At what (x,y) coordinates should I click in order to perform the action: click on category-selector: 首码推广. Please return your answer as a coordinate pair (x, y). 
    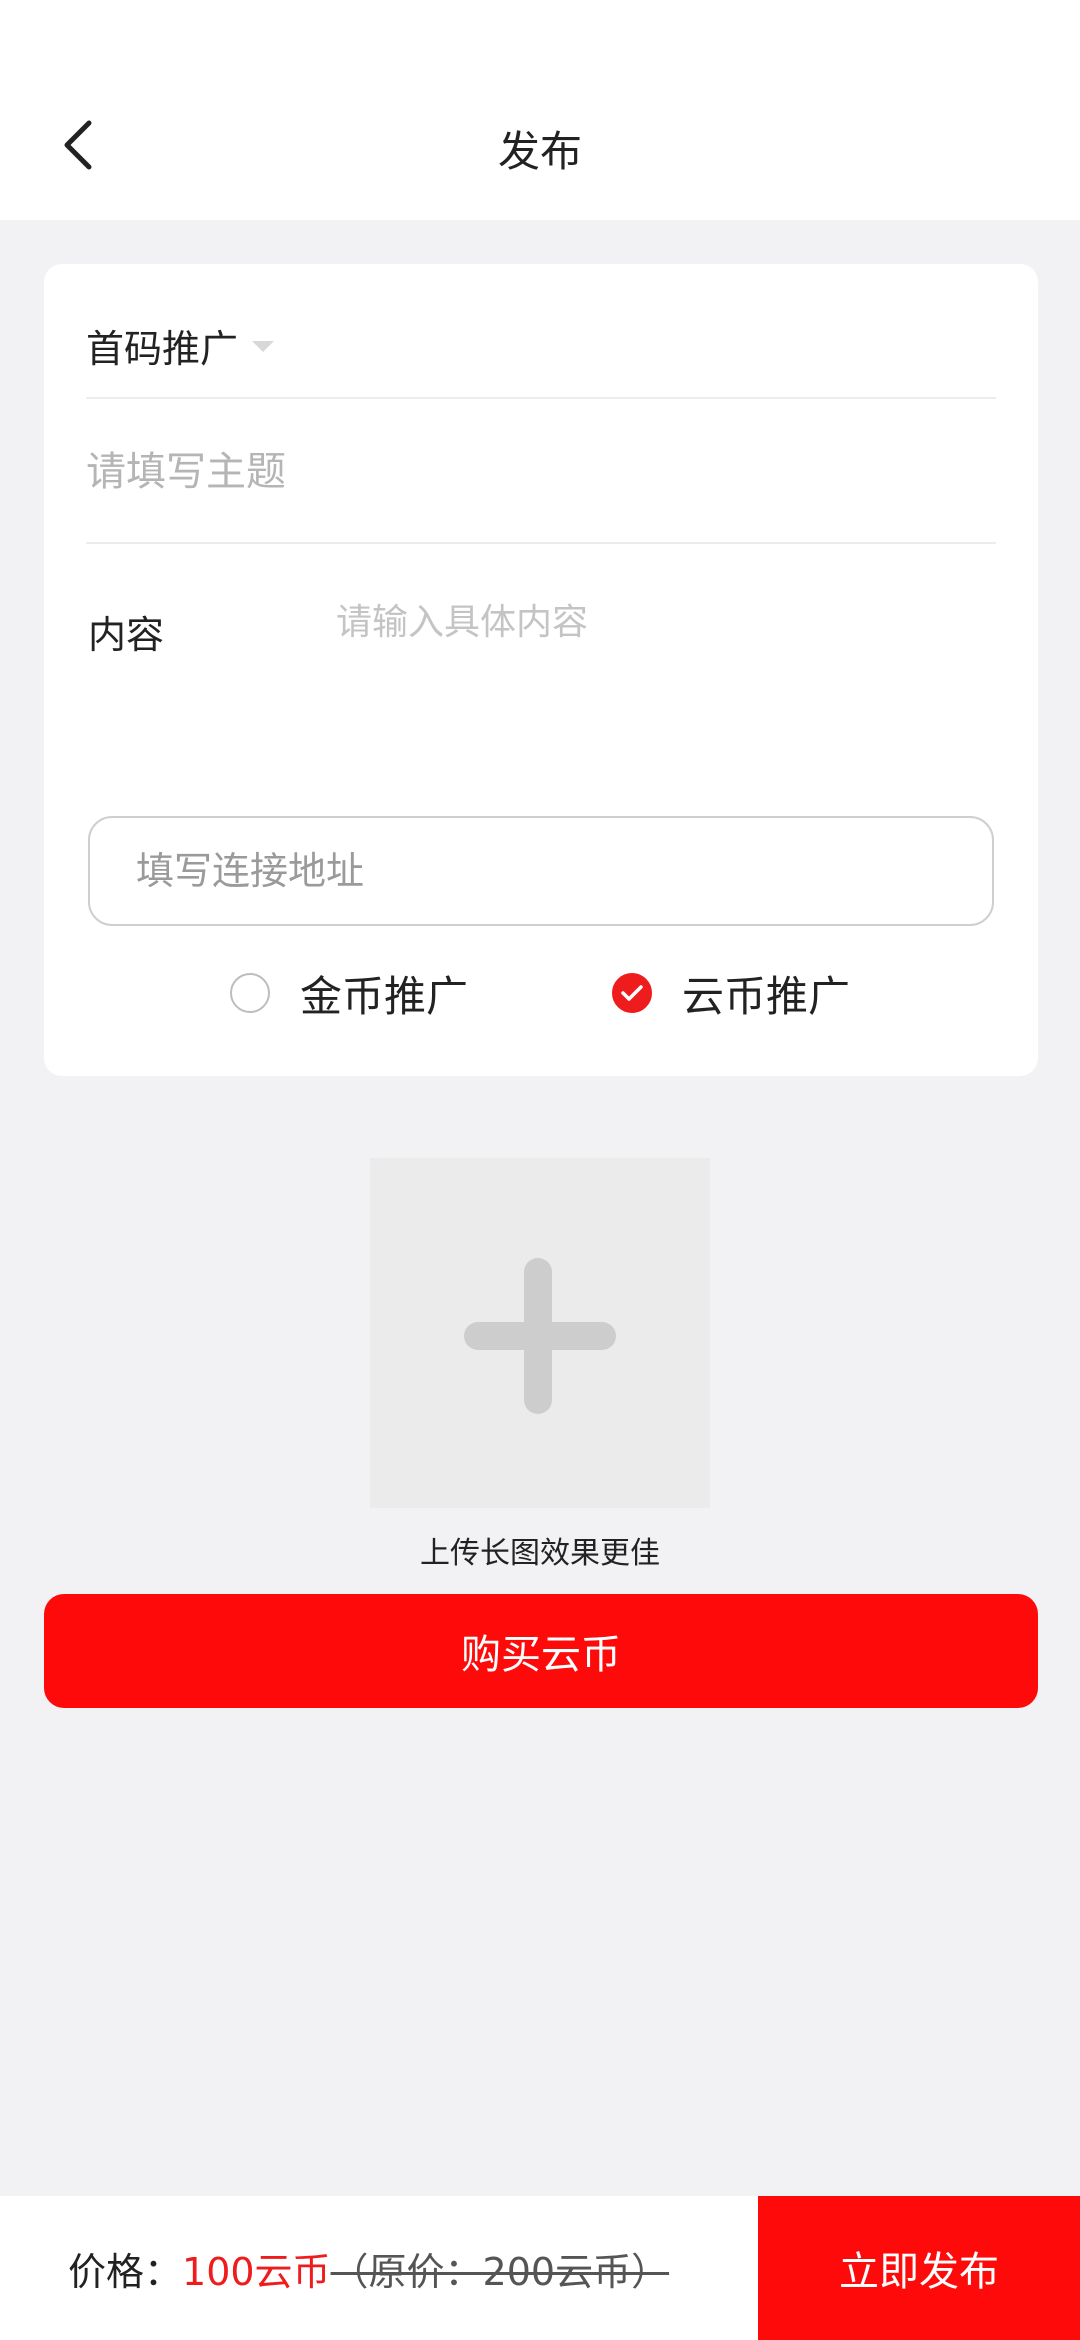
    Looking at the image, I should click on (541, 345).